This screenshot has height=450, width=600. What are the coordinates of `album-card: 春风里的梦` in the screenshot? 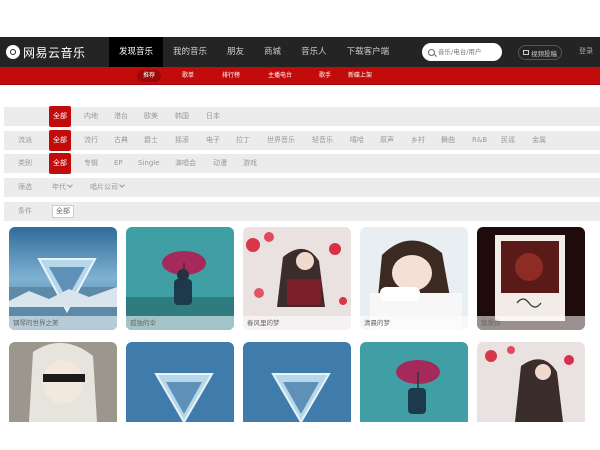 It's located at (297, 278).